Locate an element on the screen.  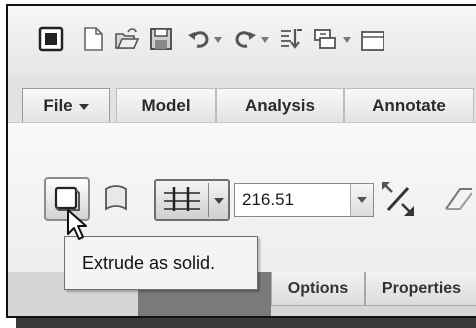
tab-analysis-label: Analysis is located at coordinates (280, 105).